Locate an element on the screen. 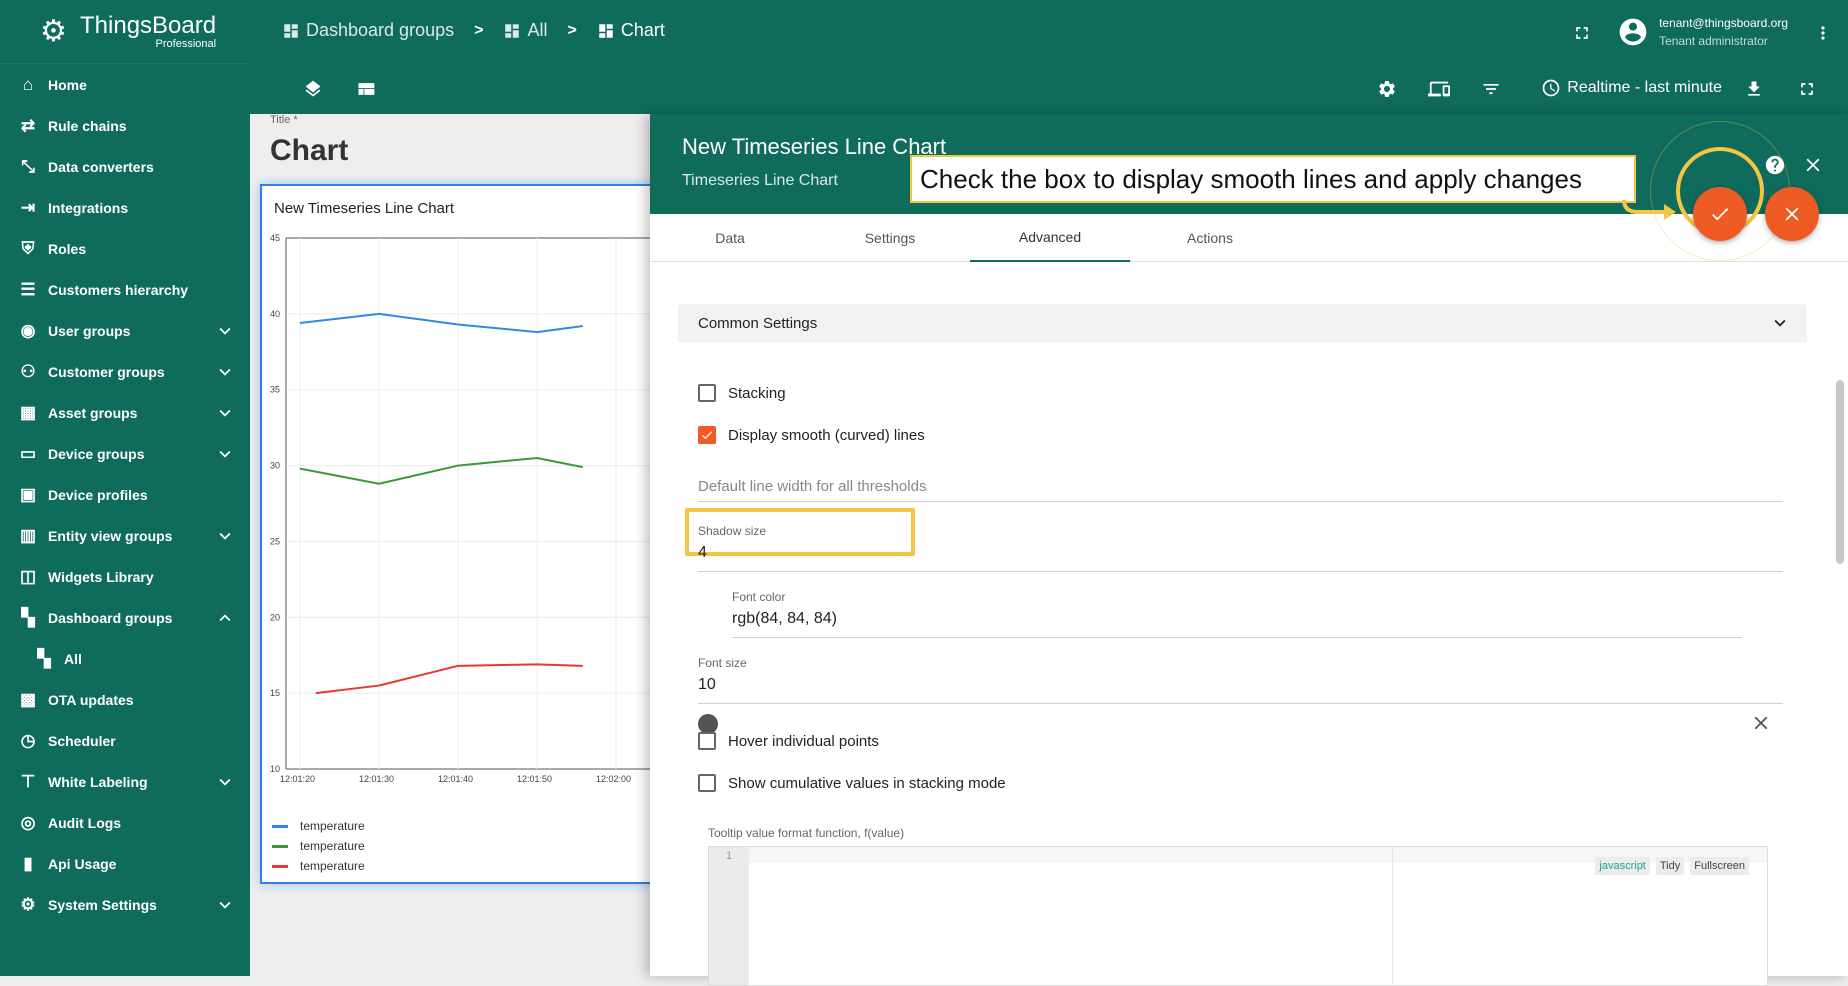 The width and height of the screenshot is (1848, 986). check-icon is located at coordinates (707, 435).